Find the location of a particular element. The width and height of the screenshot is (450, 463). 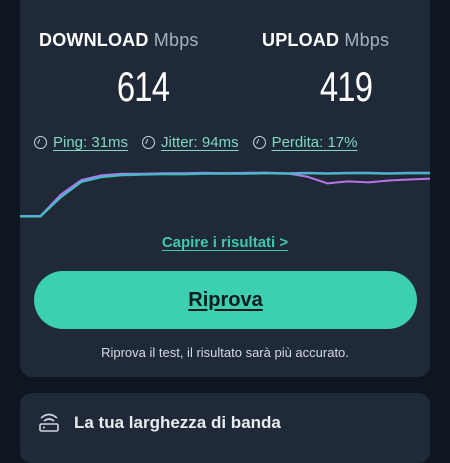

packet-loss-stat: Perdita: 17% is located at coordinates (305, 142).